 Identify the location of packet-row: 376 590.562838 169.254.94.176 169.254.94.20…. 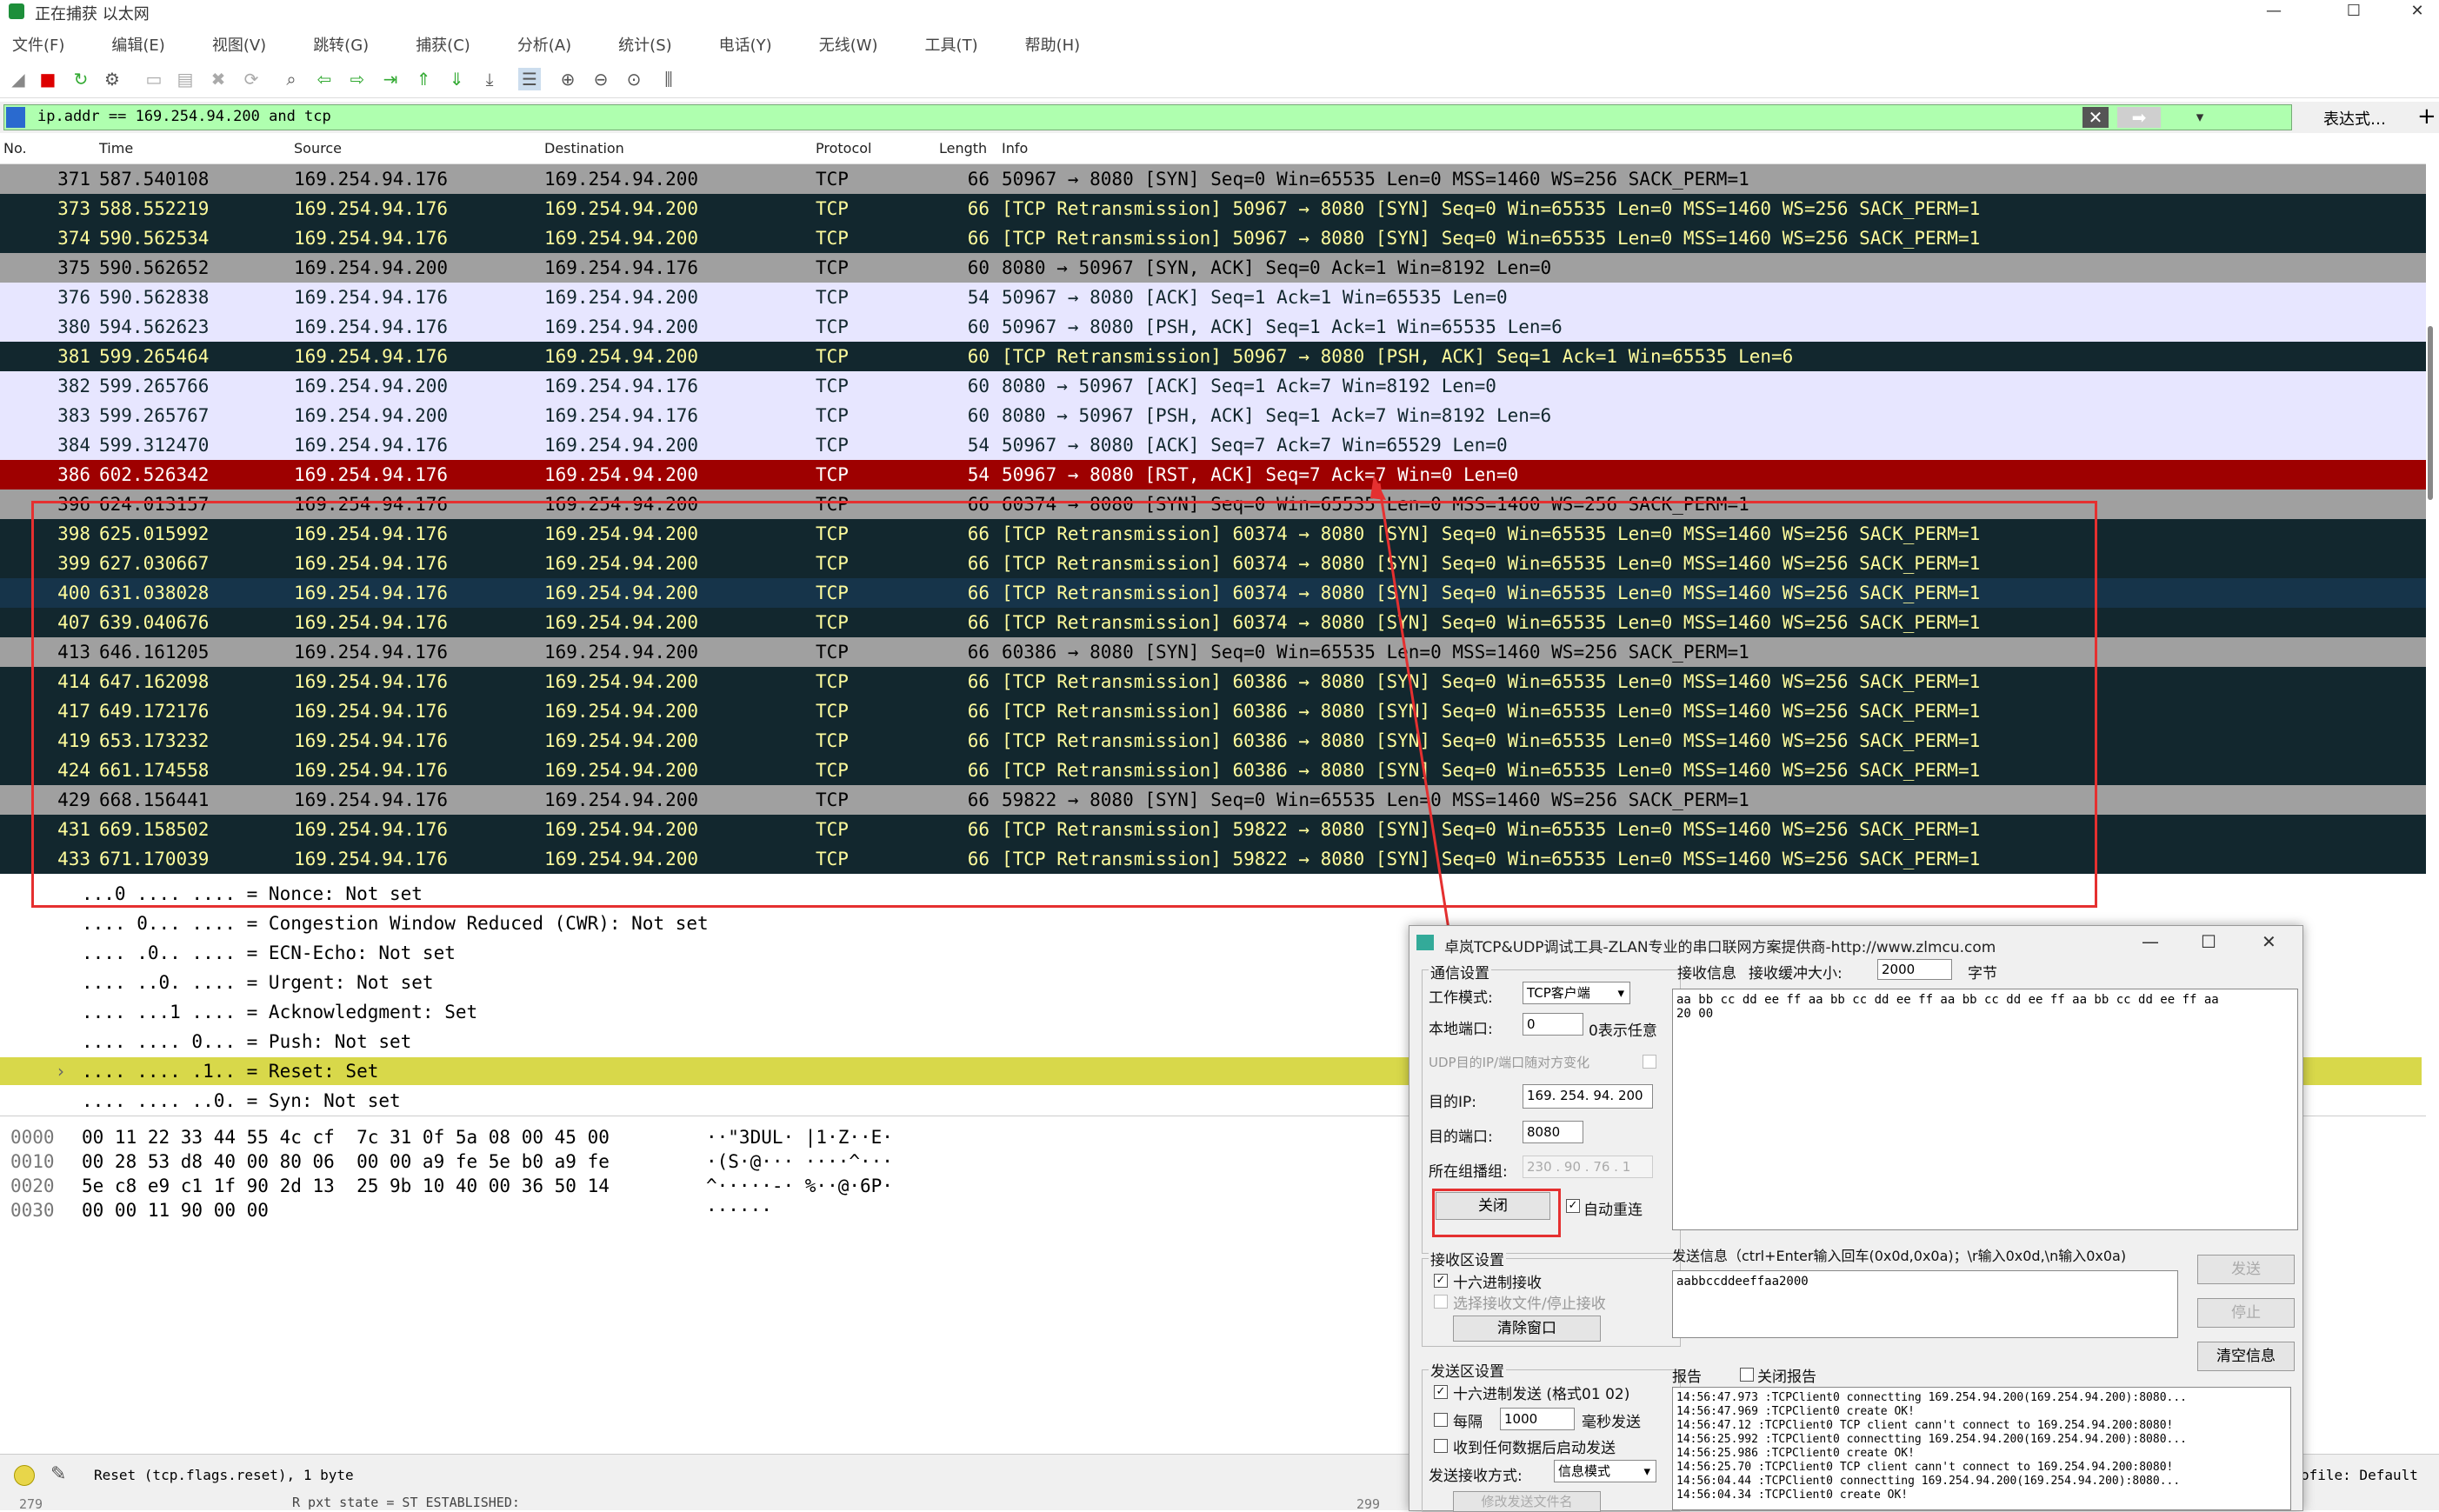
(1213, 297).